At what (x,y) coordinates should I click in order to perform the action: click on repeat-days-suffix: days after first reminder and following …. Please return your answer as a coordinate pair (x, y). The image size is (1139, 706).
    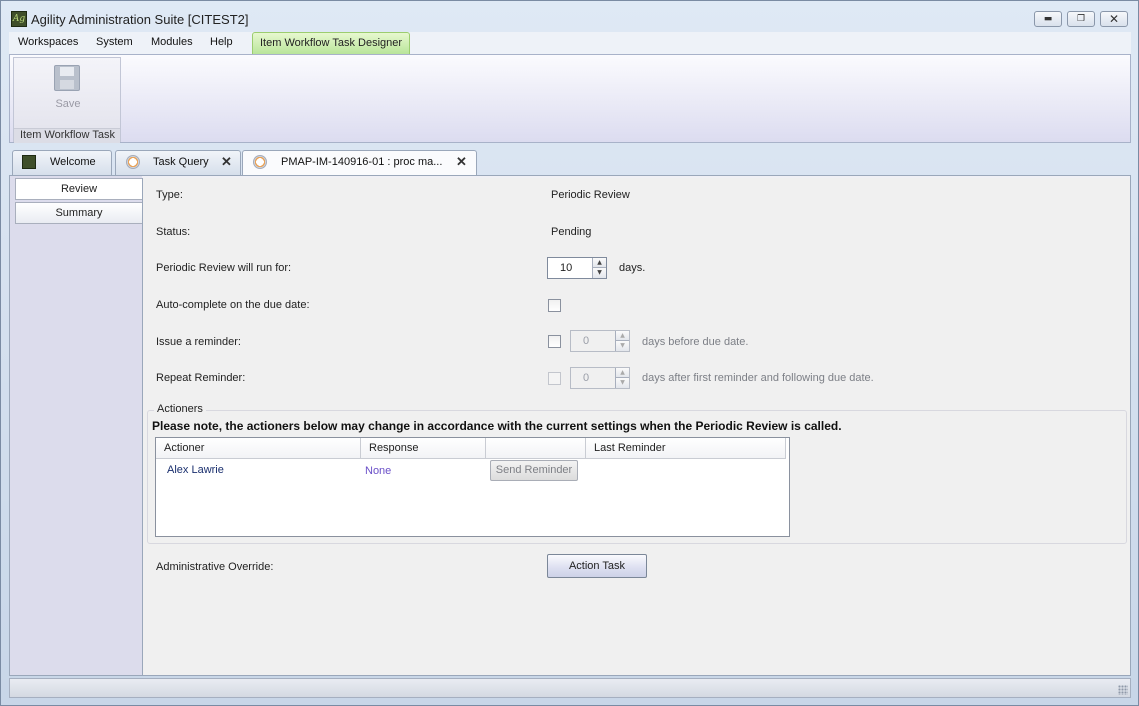
    Looking at the image, I should click on (758, 378).